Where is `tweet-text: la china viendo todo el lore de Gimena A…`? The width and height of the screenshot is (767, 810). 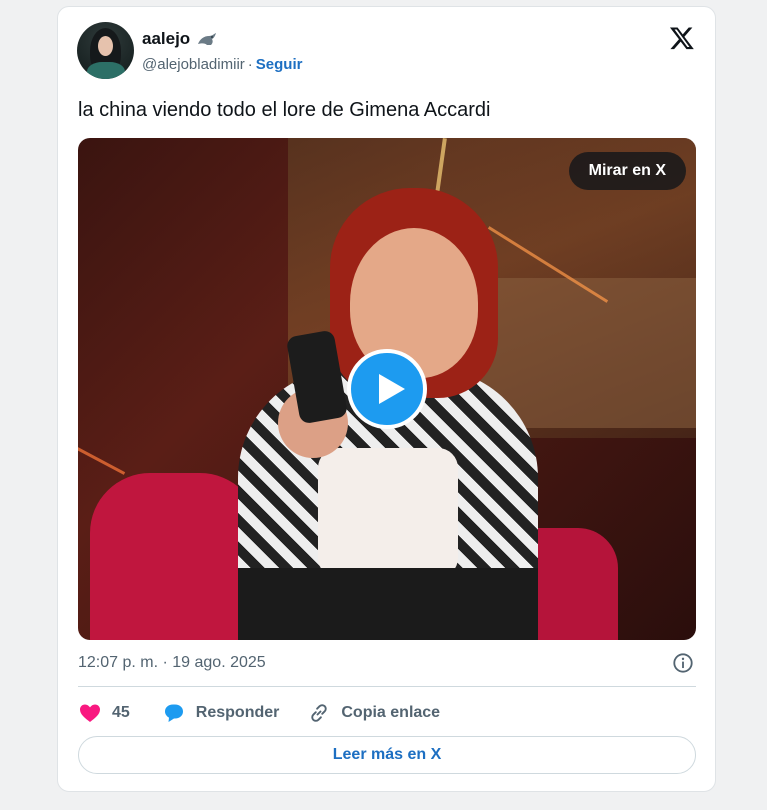 tweet-text: la china viendo todo el lore de Gimena A… is located at coordinates (284, 110).